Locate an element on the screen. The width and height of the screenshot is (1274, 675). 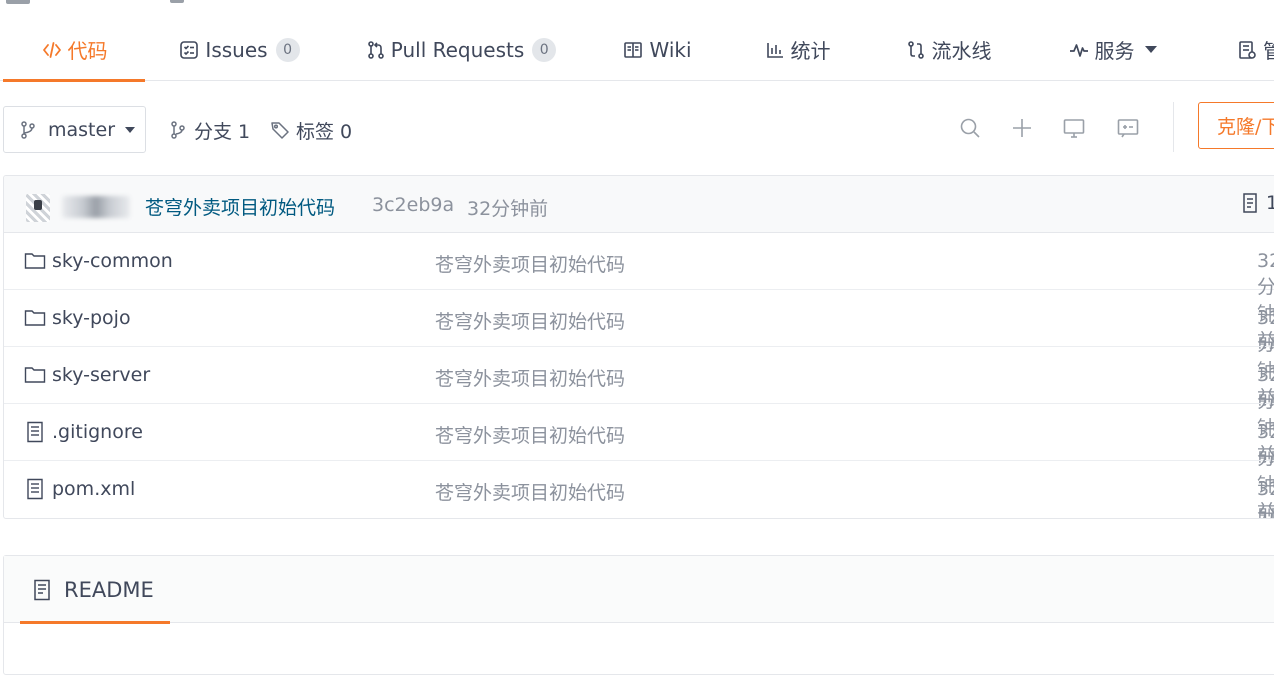
tab-label: 流水线 is located at coordinates (961, 51).